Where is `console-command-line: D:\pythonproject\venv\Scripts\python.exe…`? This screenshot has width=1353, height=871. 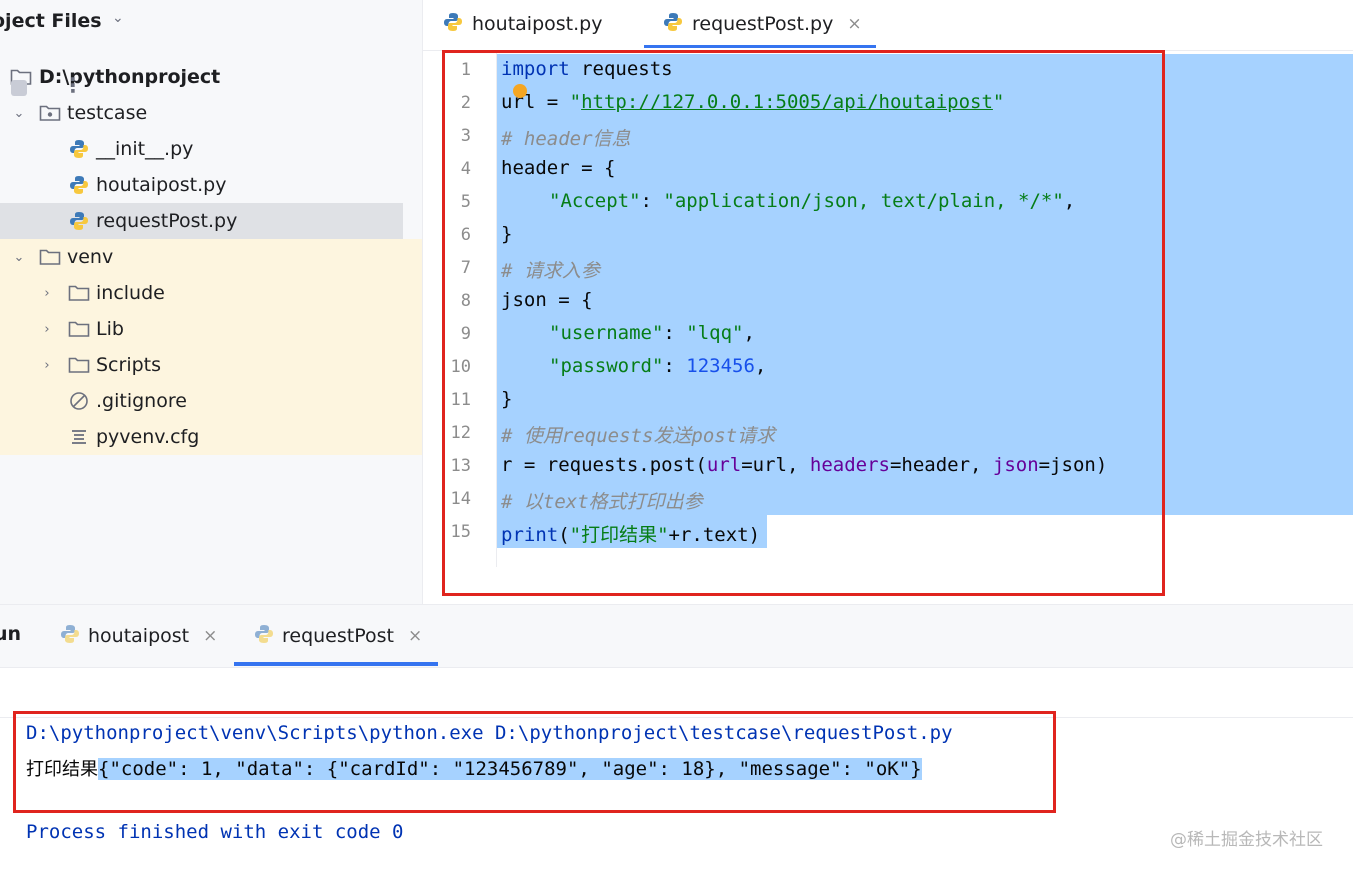 console-command-line: D:\pythonproject\venv\Scripts\python.exe… is located at coordinates (489, 733).